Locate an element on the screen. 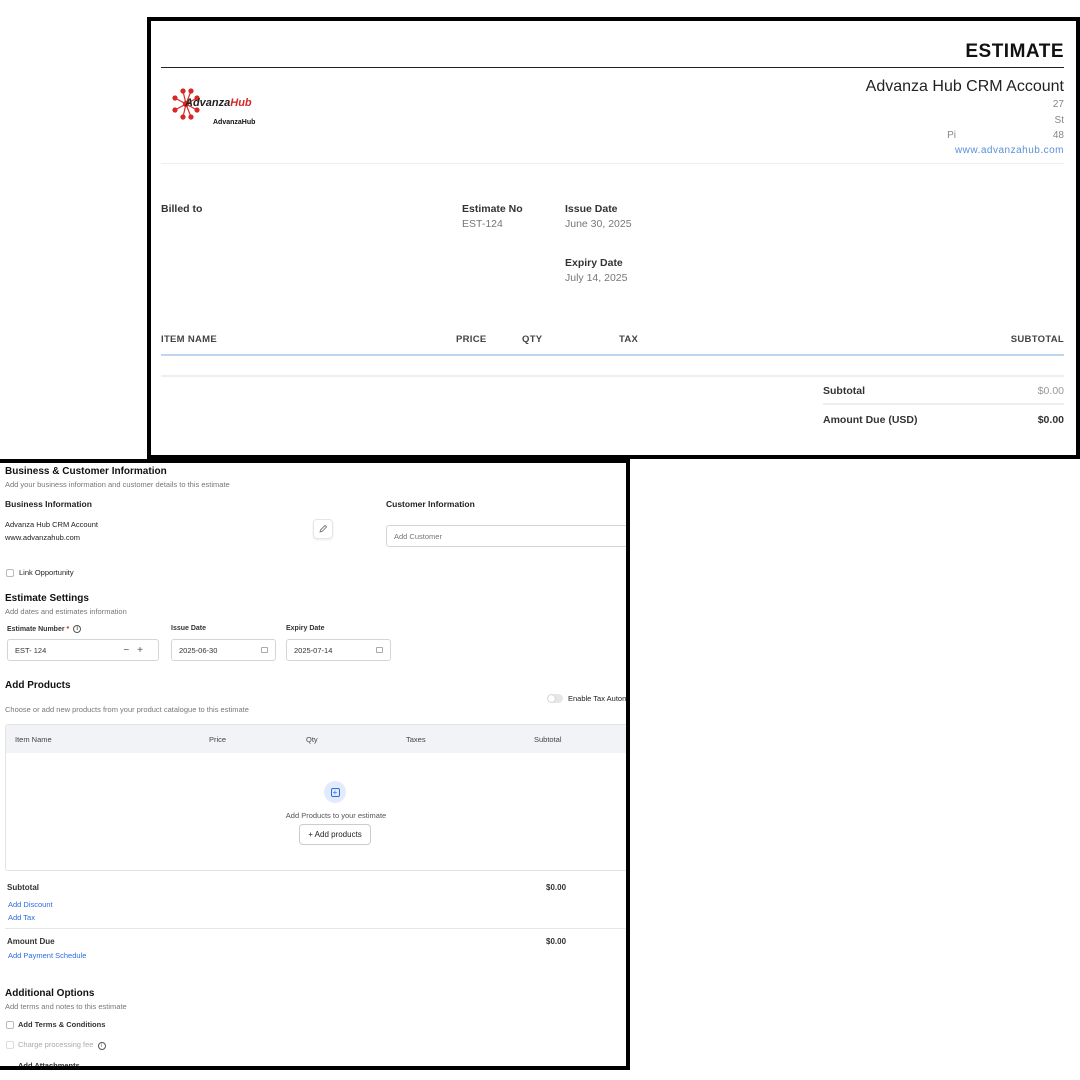  additional-options-subtitle: Add terms and notes to this estimate is located at coordinates (66, 1006).